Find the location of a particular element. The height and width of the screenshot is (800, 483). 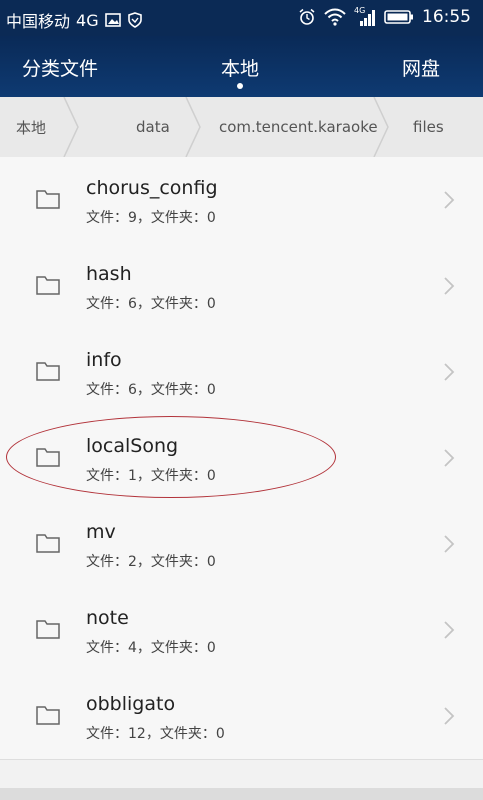

shield-icon is located at coordinates (134, 20).